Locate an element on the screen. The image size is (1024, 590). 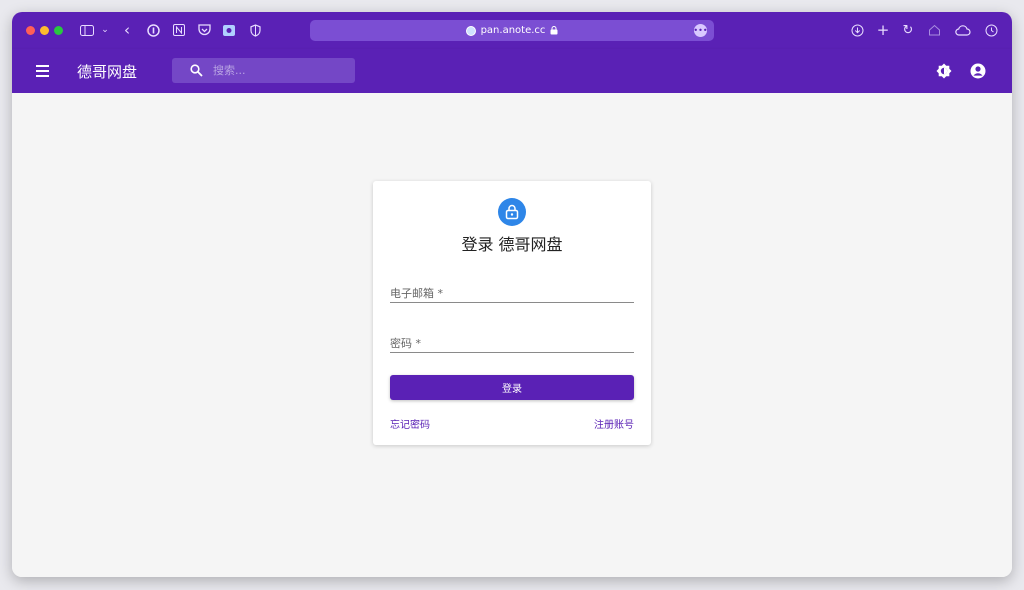
login-button: 登录 is located at coordinates (512, 387).